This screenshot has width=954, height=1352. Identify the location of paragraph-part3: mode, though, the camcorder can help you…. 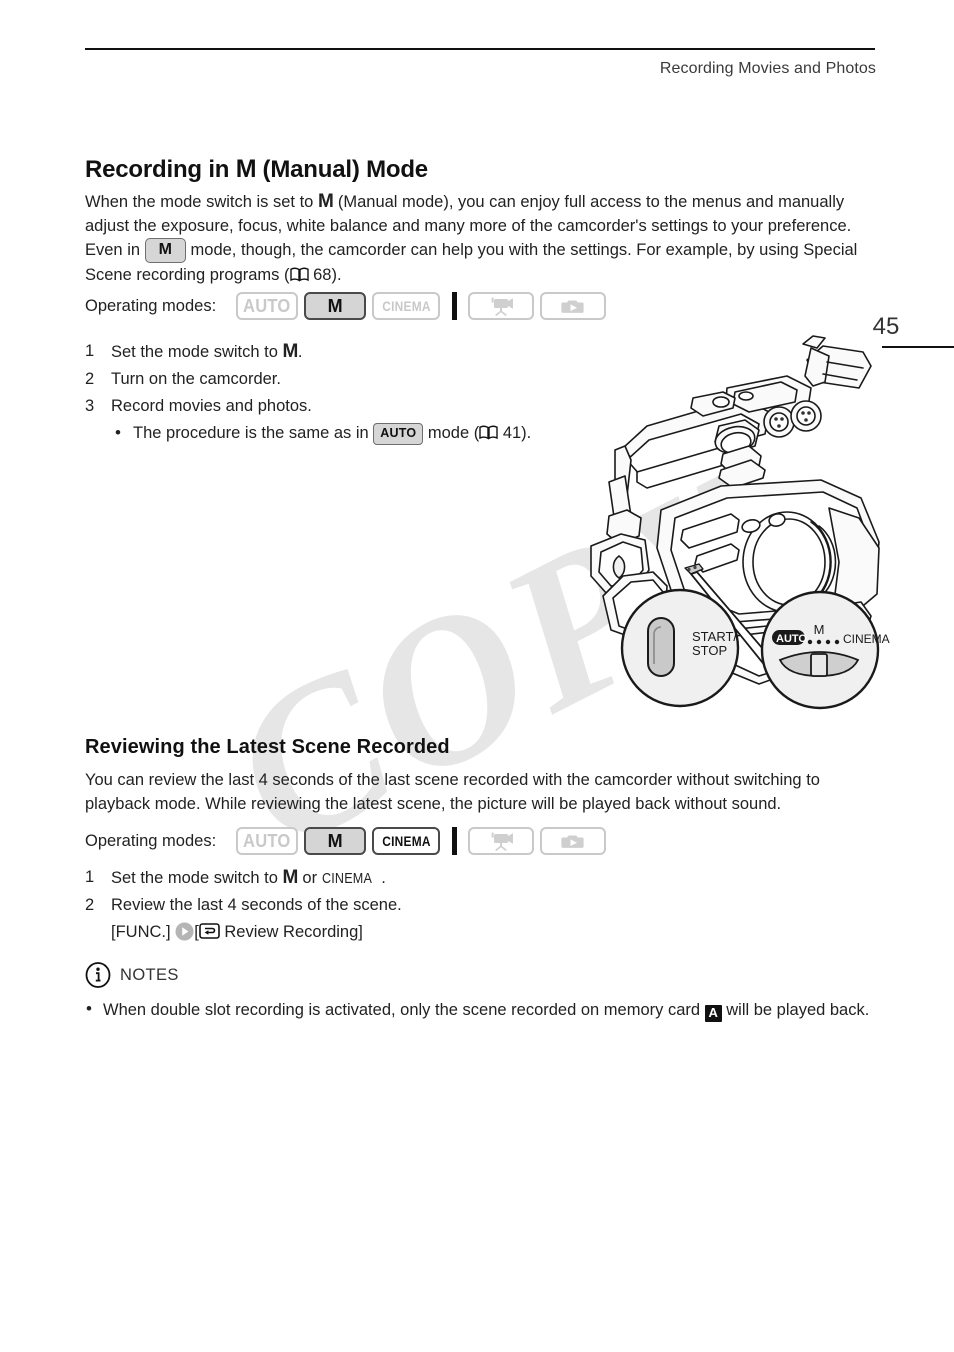
(471, 262).